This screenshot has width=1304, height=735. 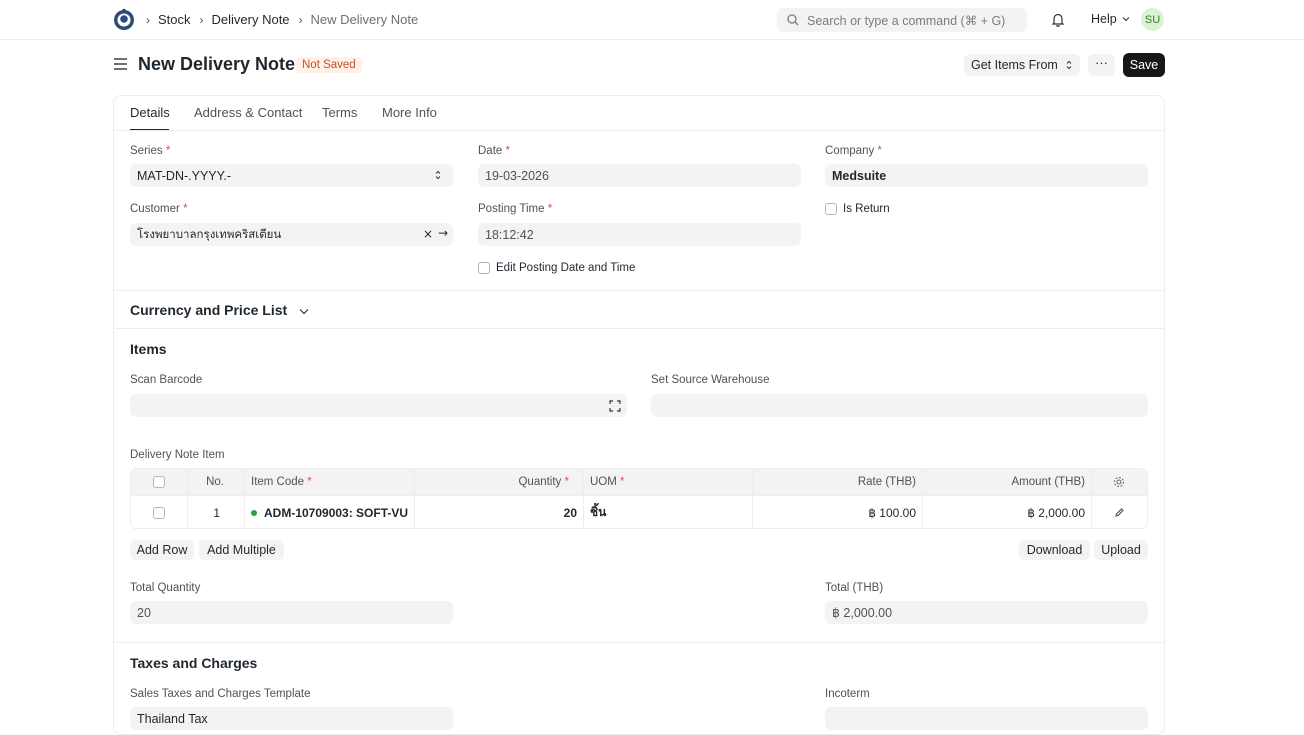 I want to click on search-icon, so click(x=793, y=20).